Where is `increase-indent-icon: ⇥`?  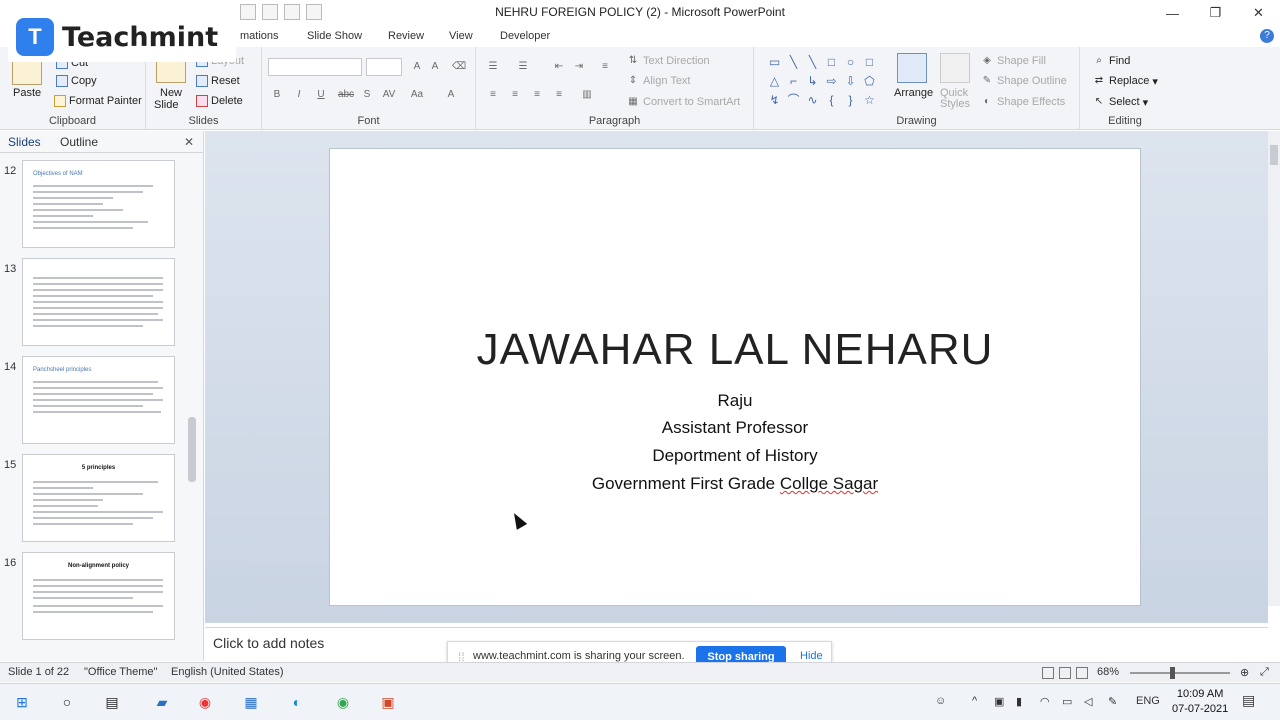 increase-indent-icon: ⇥ is located at coordinates (579, 67).